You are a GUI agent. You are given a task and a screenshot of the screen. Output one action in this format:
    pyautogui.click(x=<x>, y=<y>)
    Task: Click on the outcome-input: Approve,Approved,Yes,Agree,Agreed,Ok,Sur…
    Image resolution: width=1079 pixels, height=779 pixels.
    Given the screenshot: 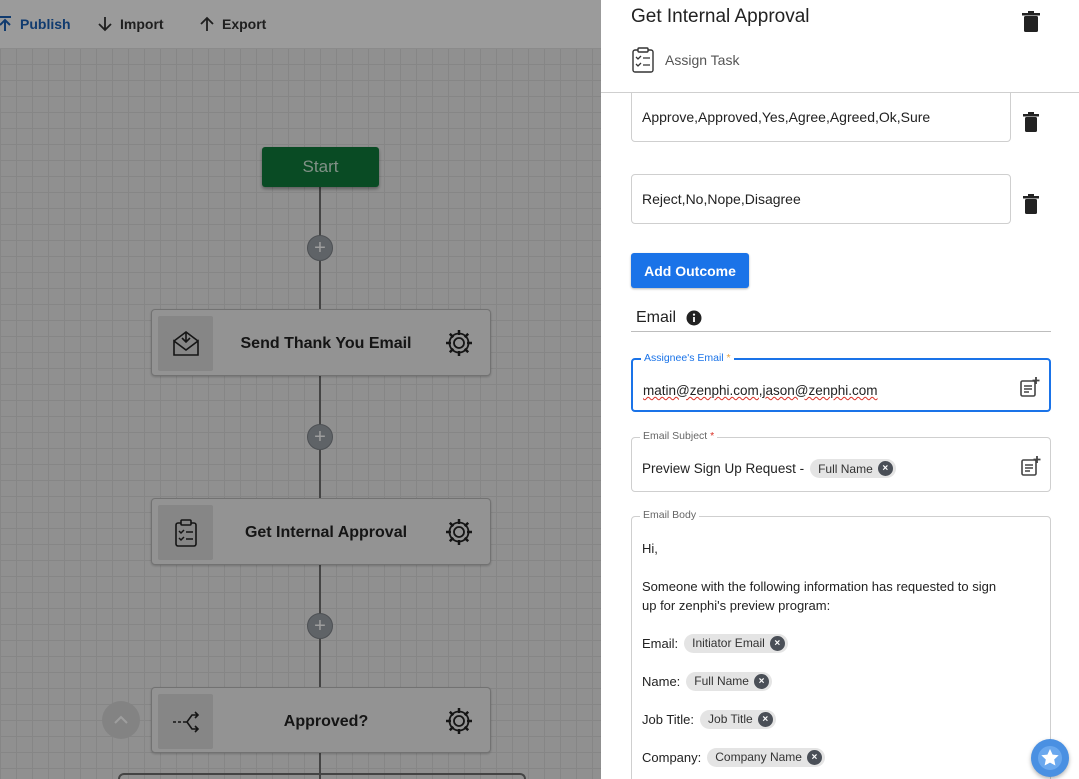 What is the action you would take?
    pyautogui.click(x=821, y=117)
    